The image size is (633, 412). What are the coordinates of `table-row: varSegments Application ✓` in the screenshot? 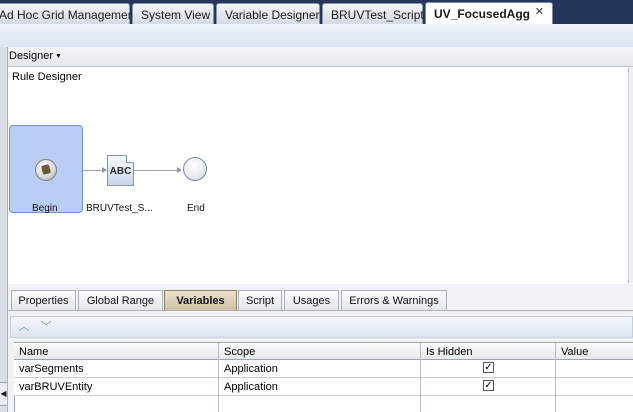 It's located at (323, 369).